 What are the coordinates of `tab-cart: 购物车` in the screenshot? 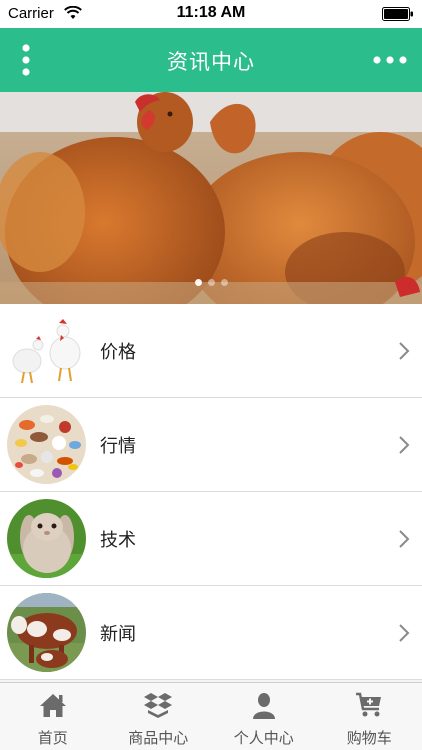 It's located at (369, 716).